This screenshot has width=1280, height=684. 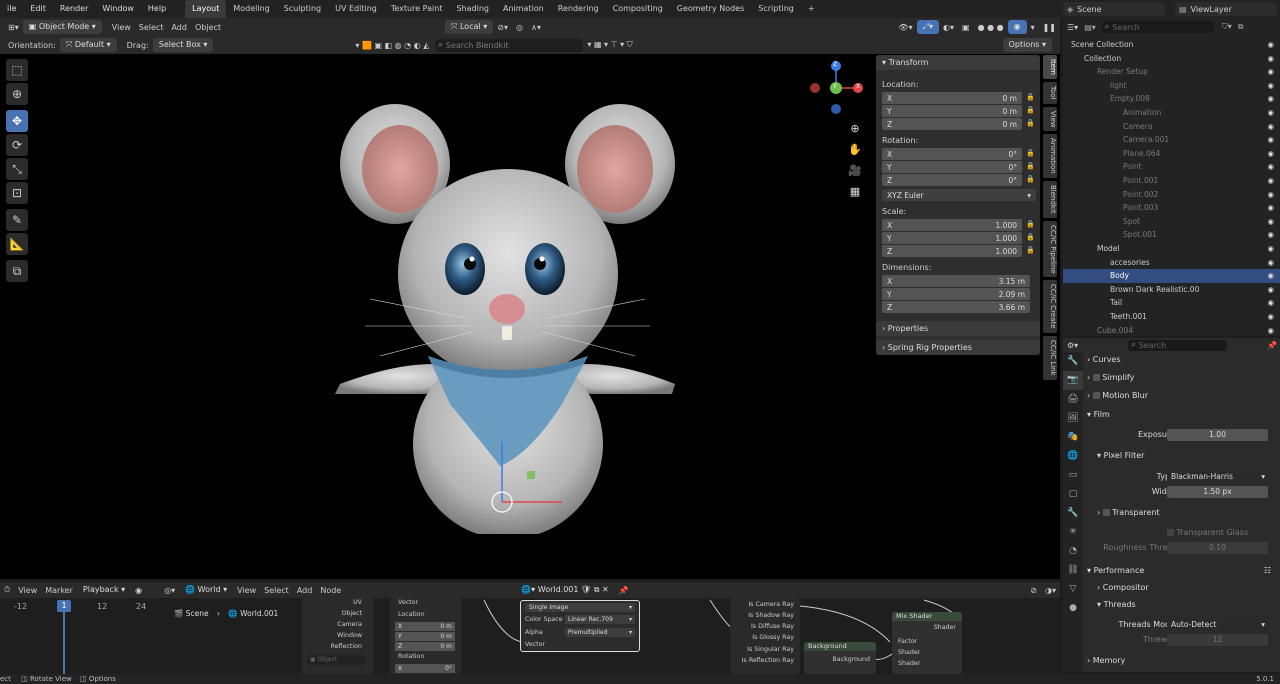 What do you see at coordinates (302, 9) in the screenshot?
I see `workspace-tab-sculpting: Sculpting` at bounding box center [302, 9].